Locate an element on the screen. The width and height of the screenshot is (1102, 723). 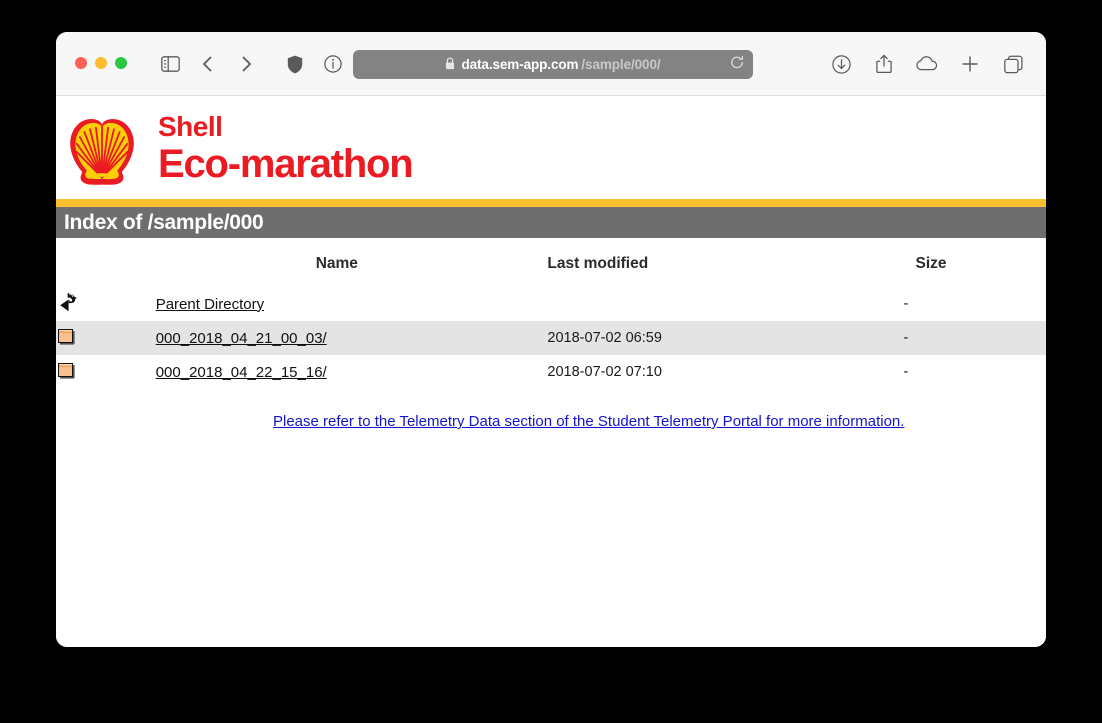
chevron-left-icon is located at coordinates (208, 64).